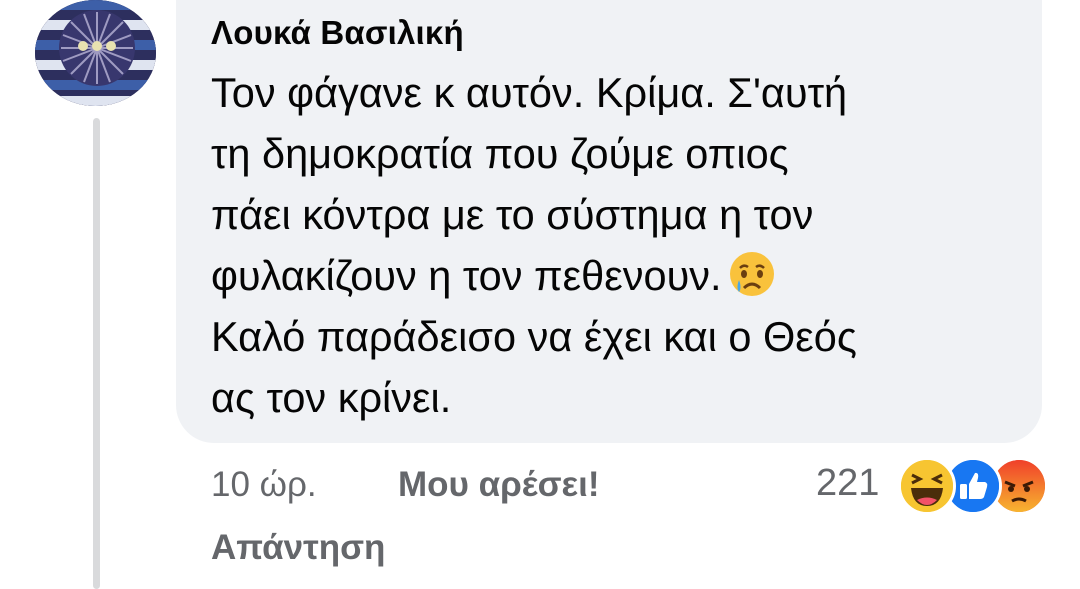 The image size is (1080, 589). What do you see at coordinates (96, 353) in the screenshot?
I see `thread-line` at bounding box center [96, 353].